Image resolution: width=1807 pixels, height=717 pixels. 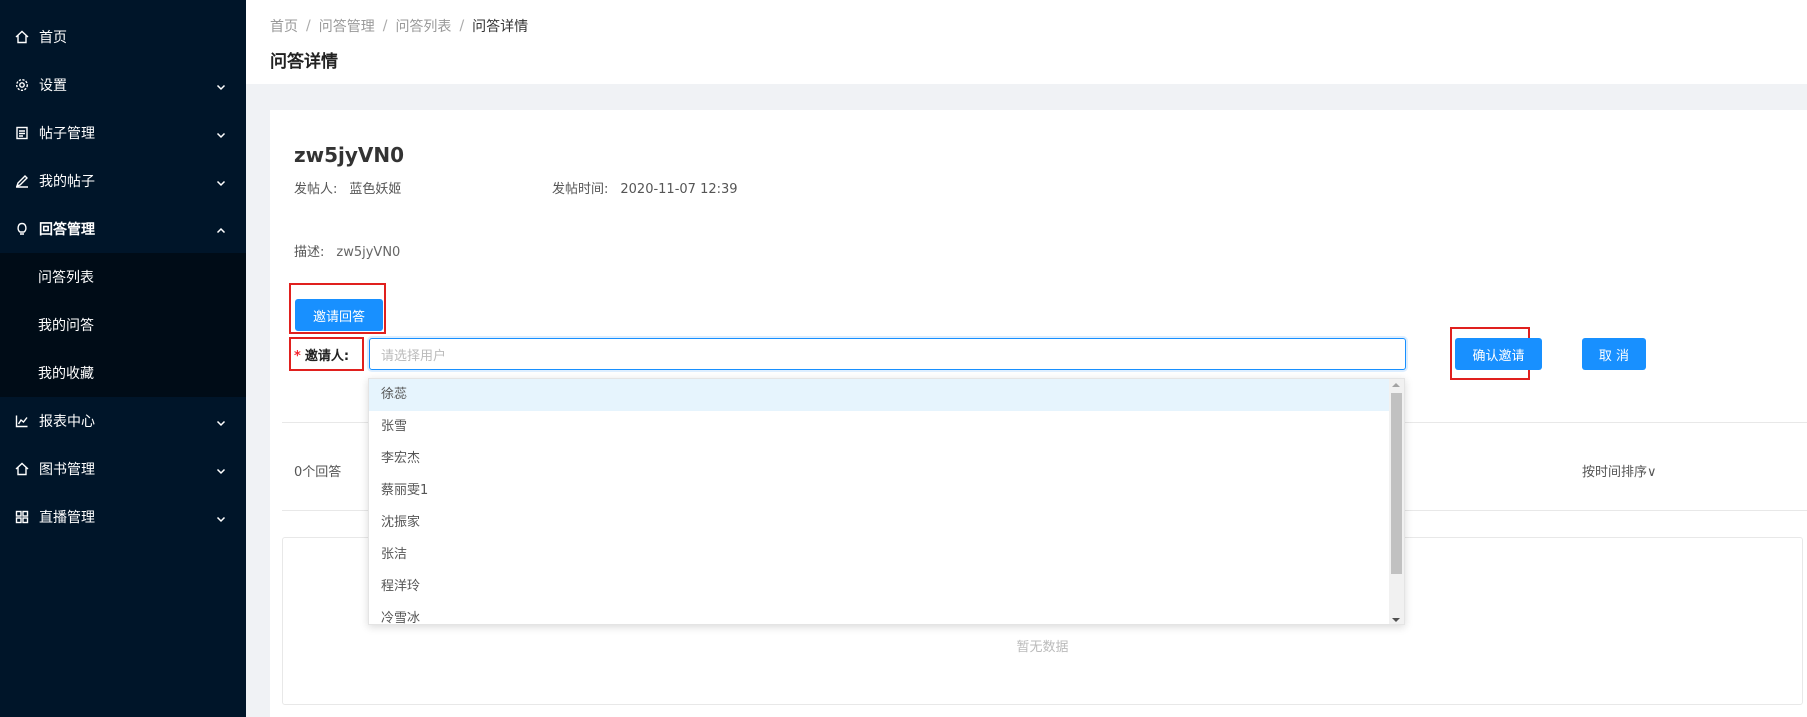 I want to click on list-icon, so click(x=22, y=133).